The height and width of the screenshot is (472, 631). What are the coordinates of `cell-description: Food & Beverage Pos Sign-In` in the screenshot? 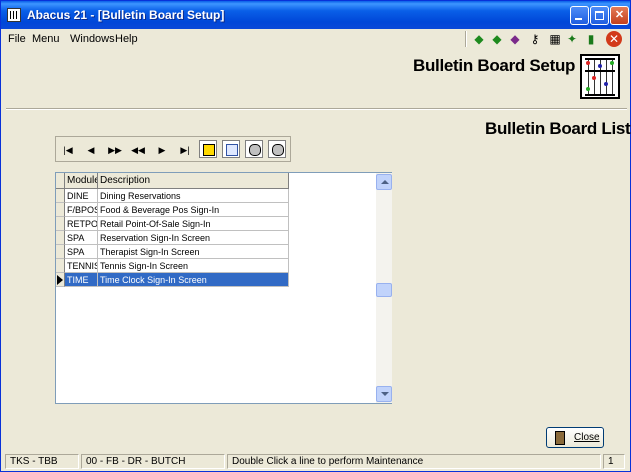 It's located at (193, 210).